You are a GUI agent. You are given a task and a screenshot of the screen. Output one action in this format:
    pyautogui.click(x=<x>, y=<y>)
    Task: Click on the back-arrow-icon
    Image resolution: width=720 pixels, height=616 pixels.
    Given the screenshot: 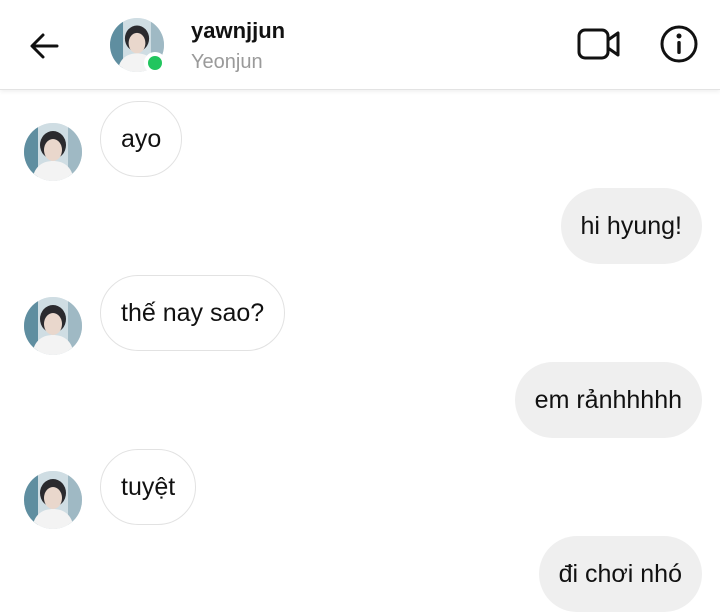 What is the action you would take?
    pyautogui.click(x=44, y=46)
    